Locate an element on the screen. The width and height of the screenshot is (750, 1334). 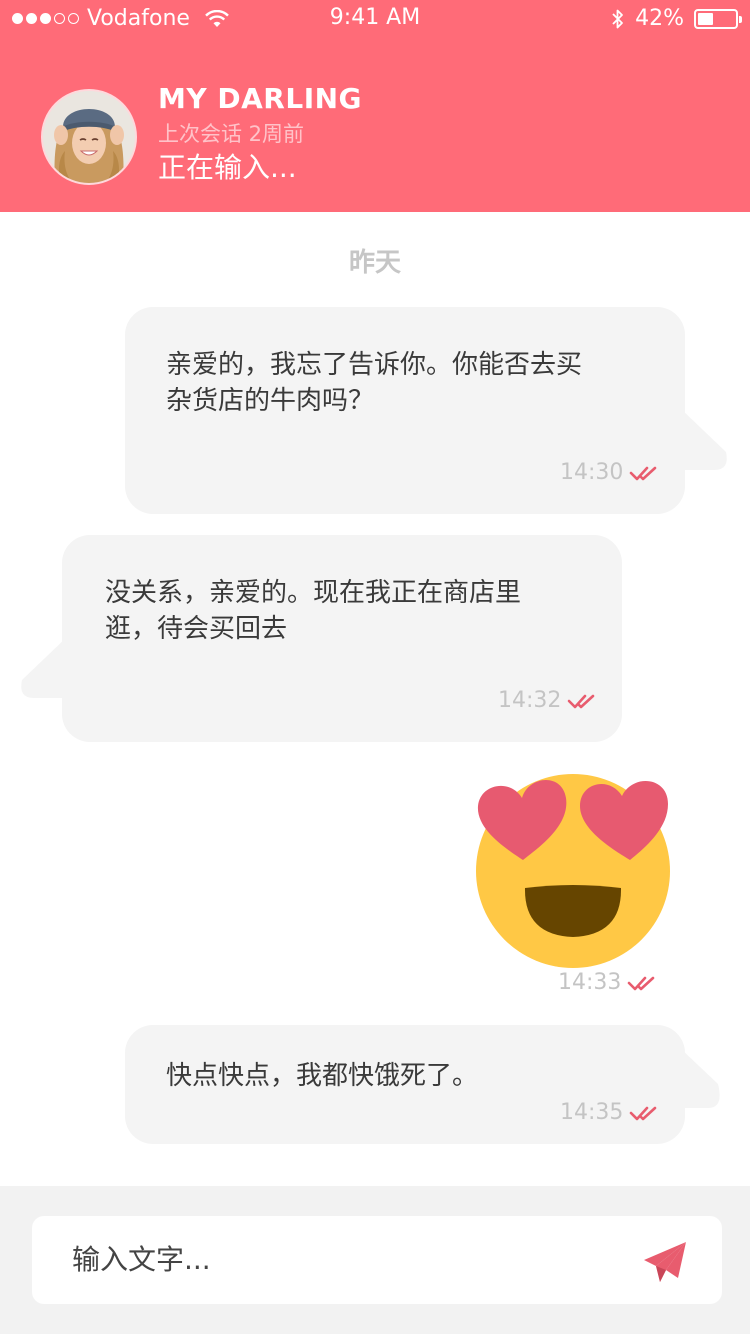
message-time: 14:35 is located at coordinates (592, 1112).